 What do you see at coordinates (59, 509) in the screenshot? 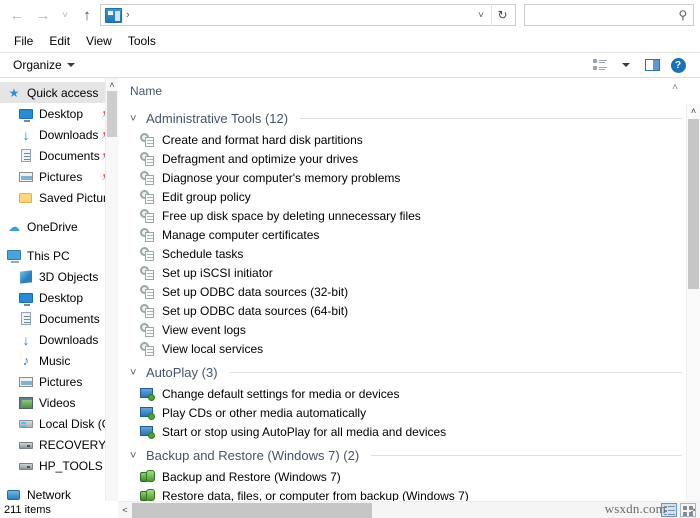
I see `status-bar: 211 items` at bounding box center [59, 509].